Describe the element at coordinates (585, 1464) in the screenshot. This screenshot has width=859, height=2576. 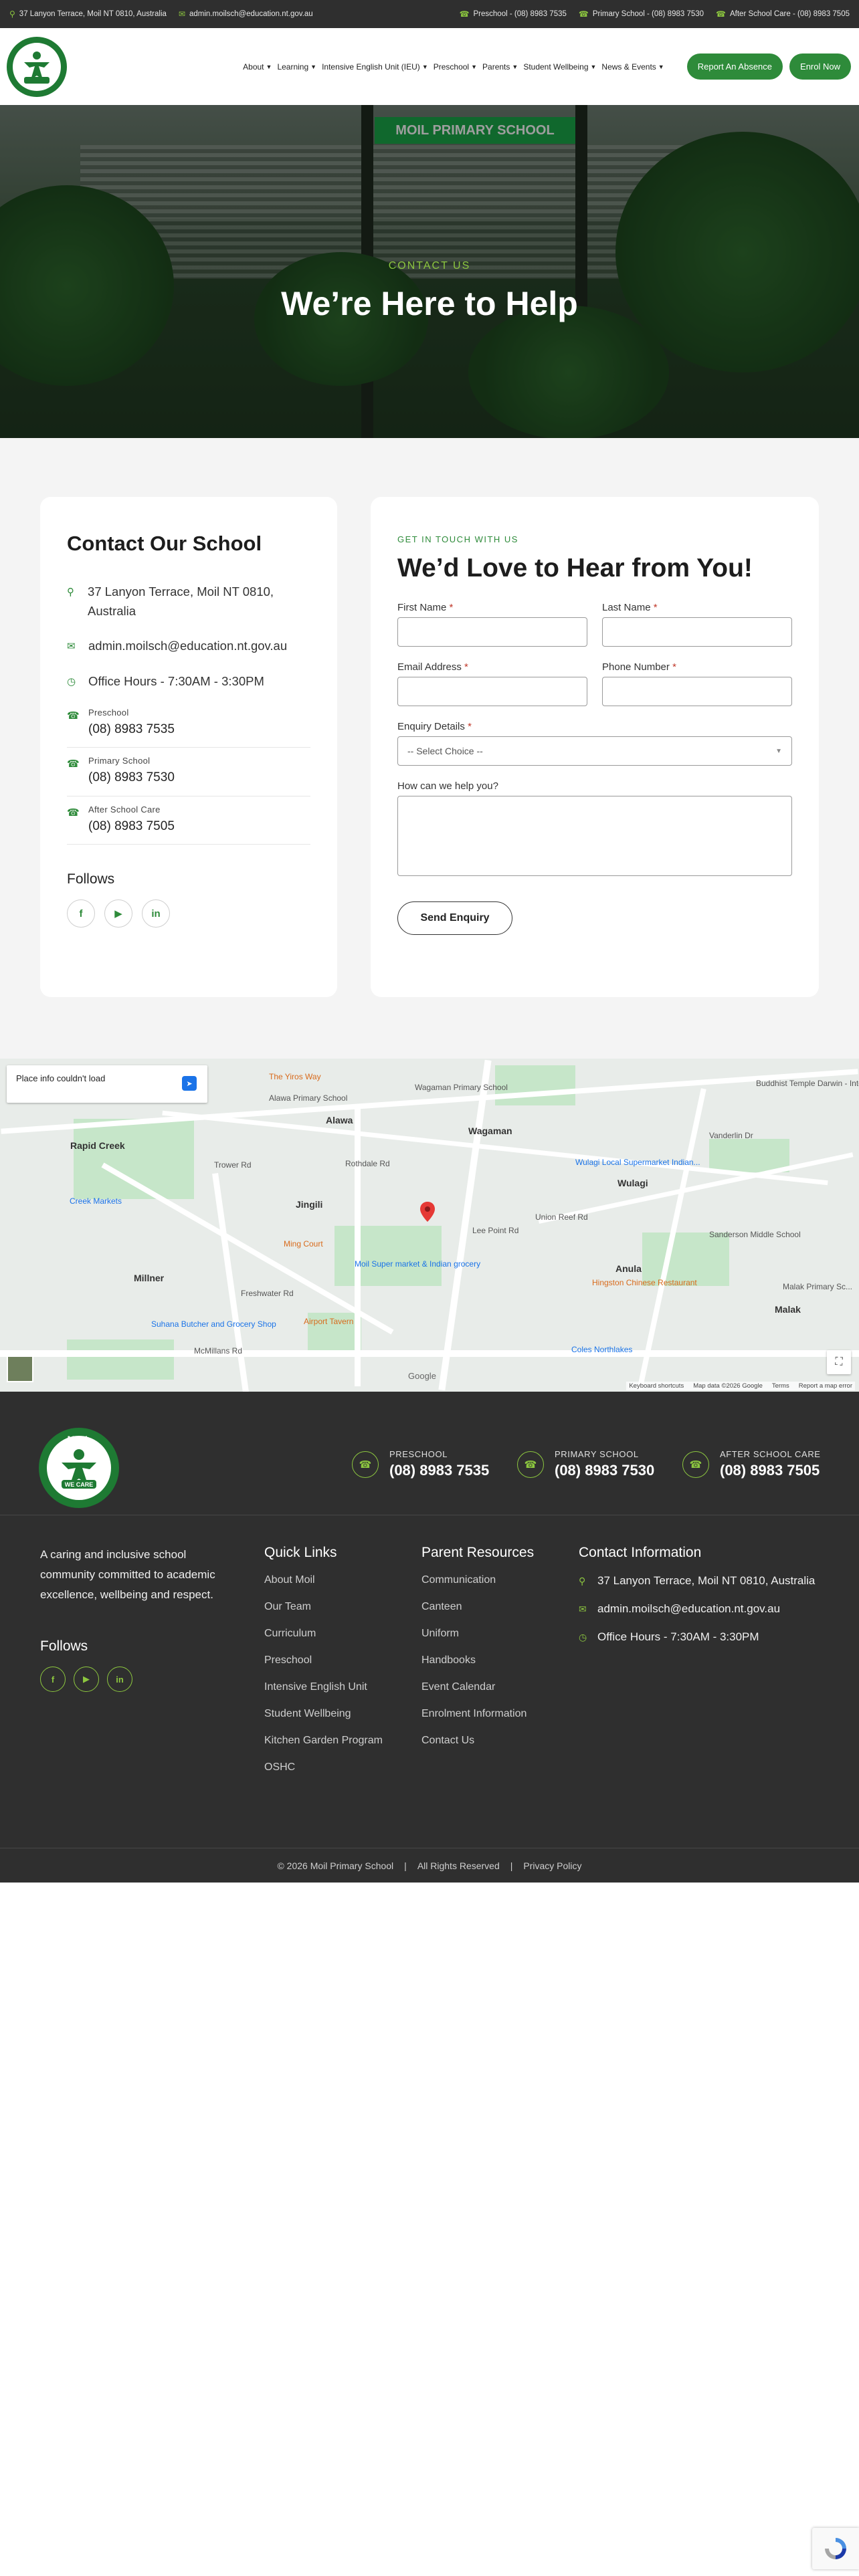
I see `footer-phone-primary: ☎ PRIMARY SCHOOL (08) 8983 7530` at that location.